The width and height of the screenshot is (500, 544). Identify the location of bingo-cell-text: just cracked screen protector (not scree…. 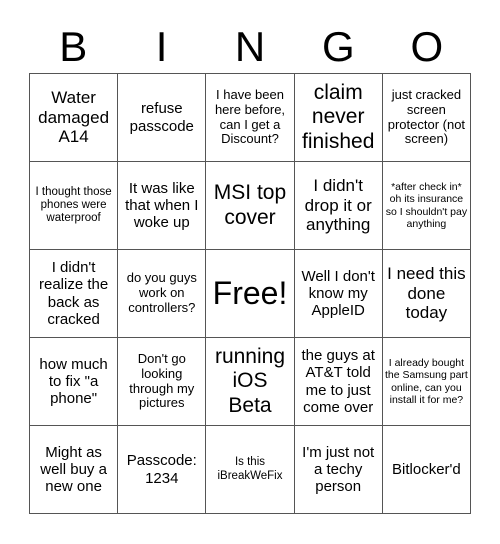
(426, 116).